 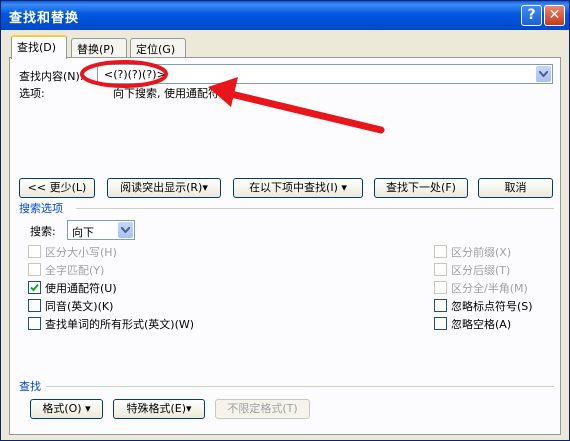 What do you see at coordinates (39, 47) in the screenshot?
I see `tab-find: 查找(D)` at bounding box center [39, 47].